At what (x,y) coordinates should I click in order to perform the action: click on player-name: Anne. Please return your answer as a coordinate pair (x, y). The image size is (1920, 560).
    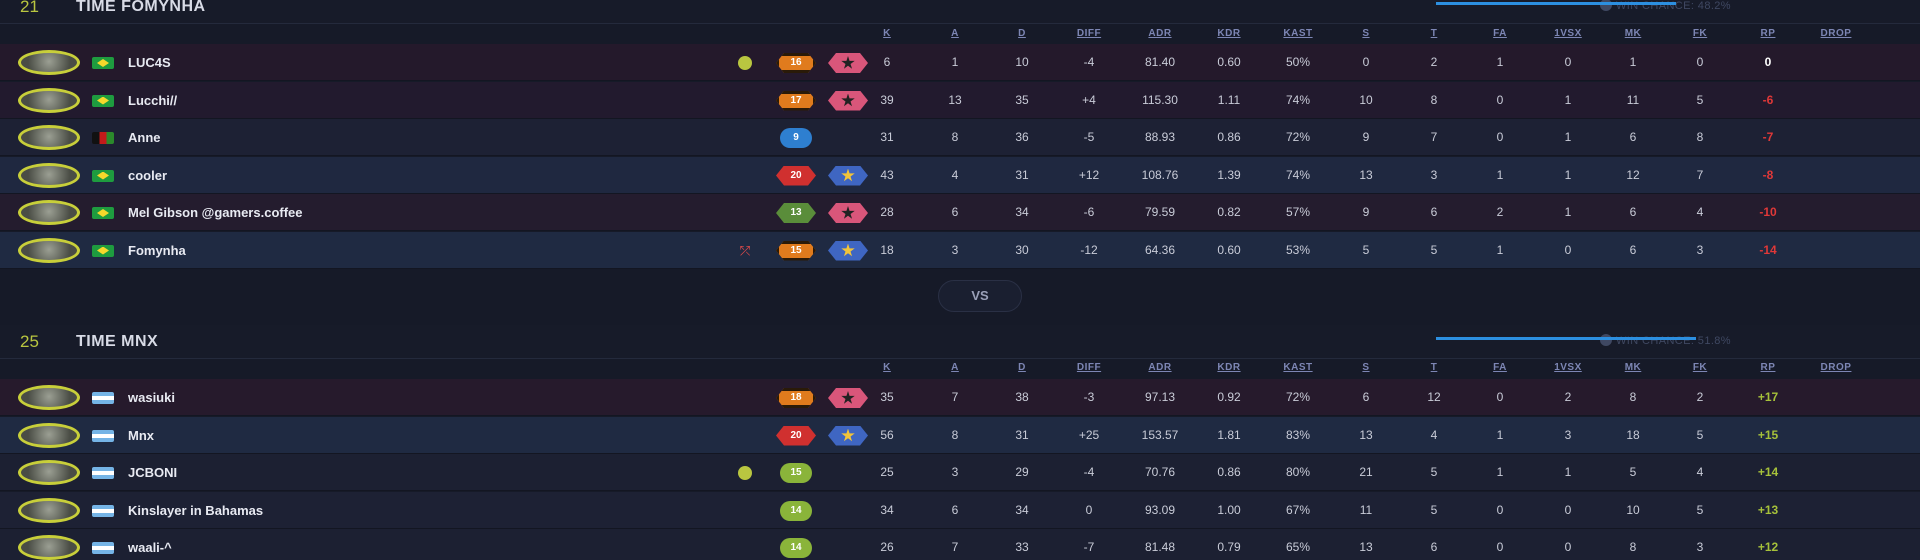
    Looking at the image, I should click on (144, 137).